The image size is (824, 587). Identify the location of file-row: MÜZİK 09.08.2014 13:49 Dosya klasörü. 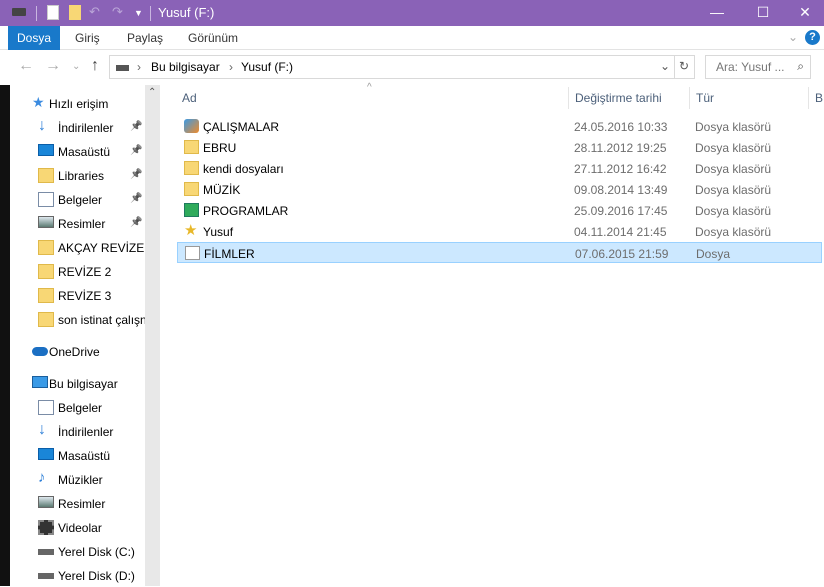
(499, 189).